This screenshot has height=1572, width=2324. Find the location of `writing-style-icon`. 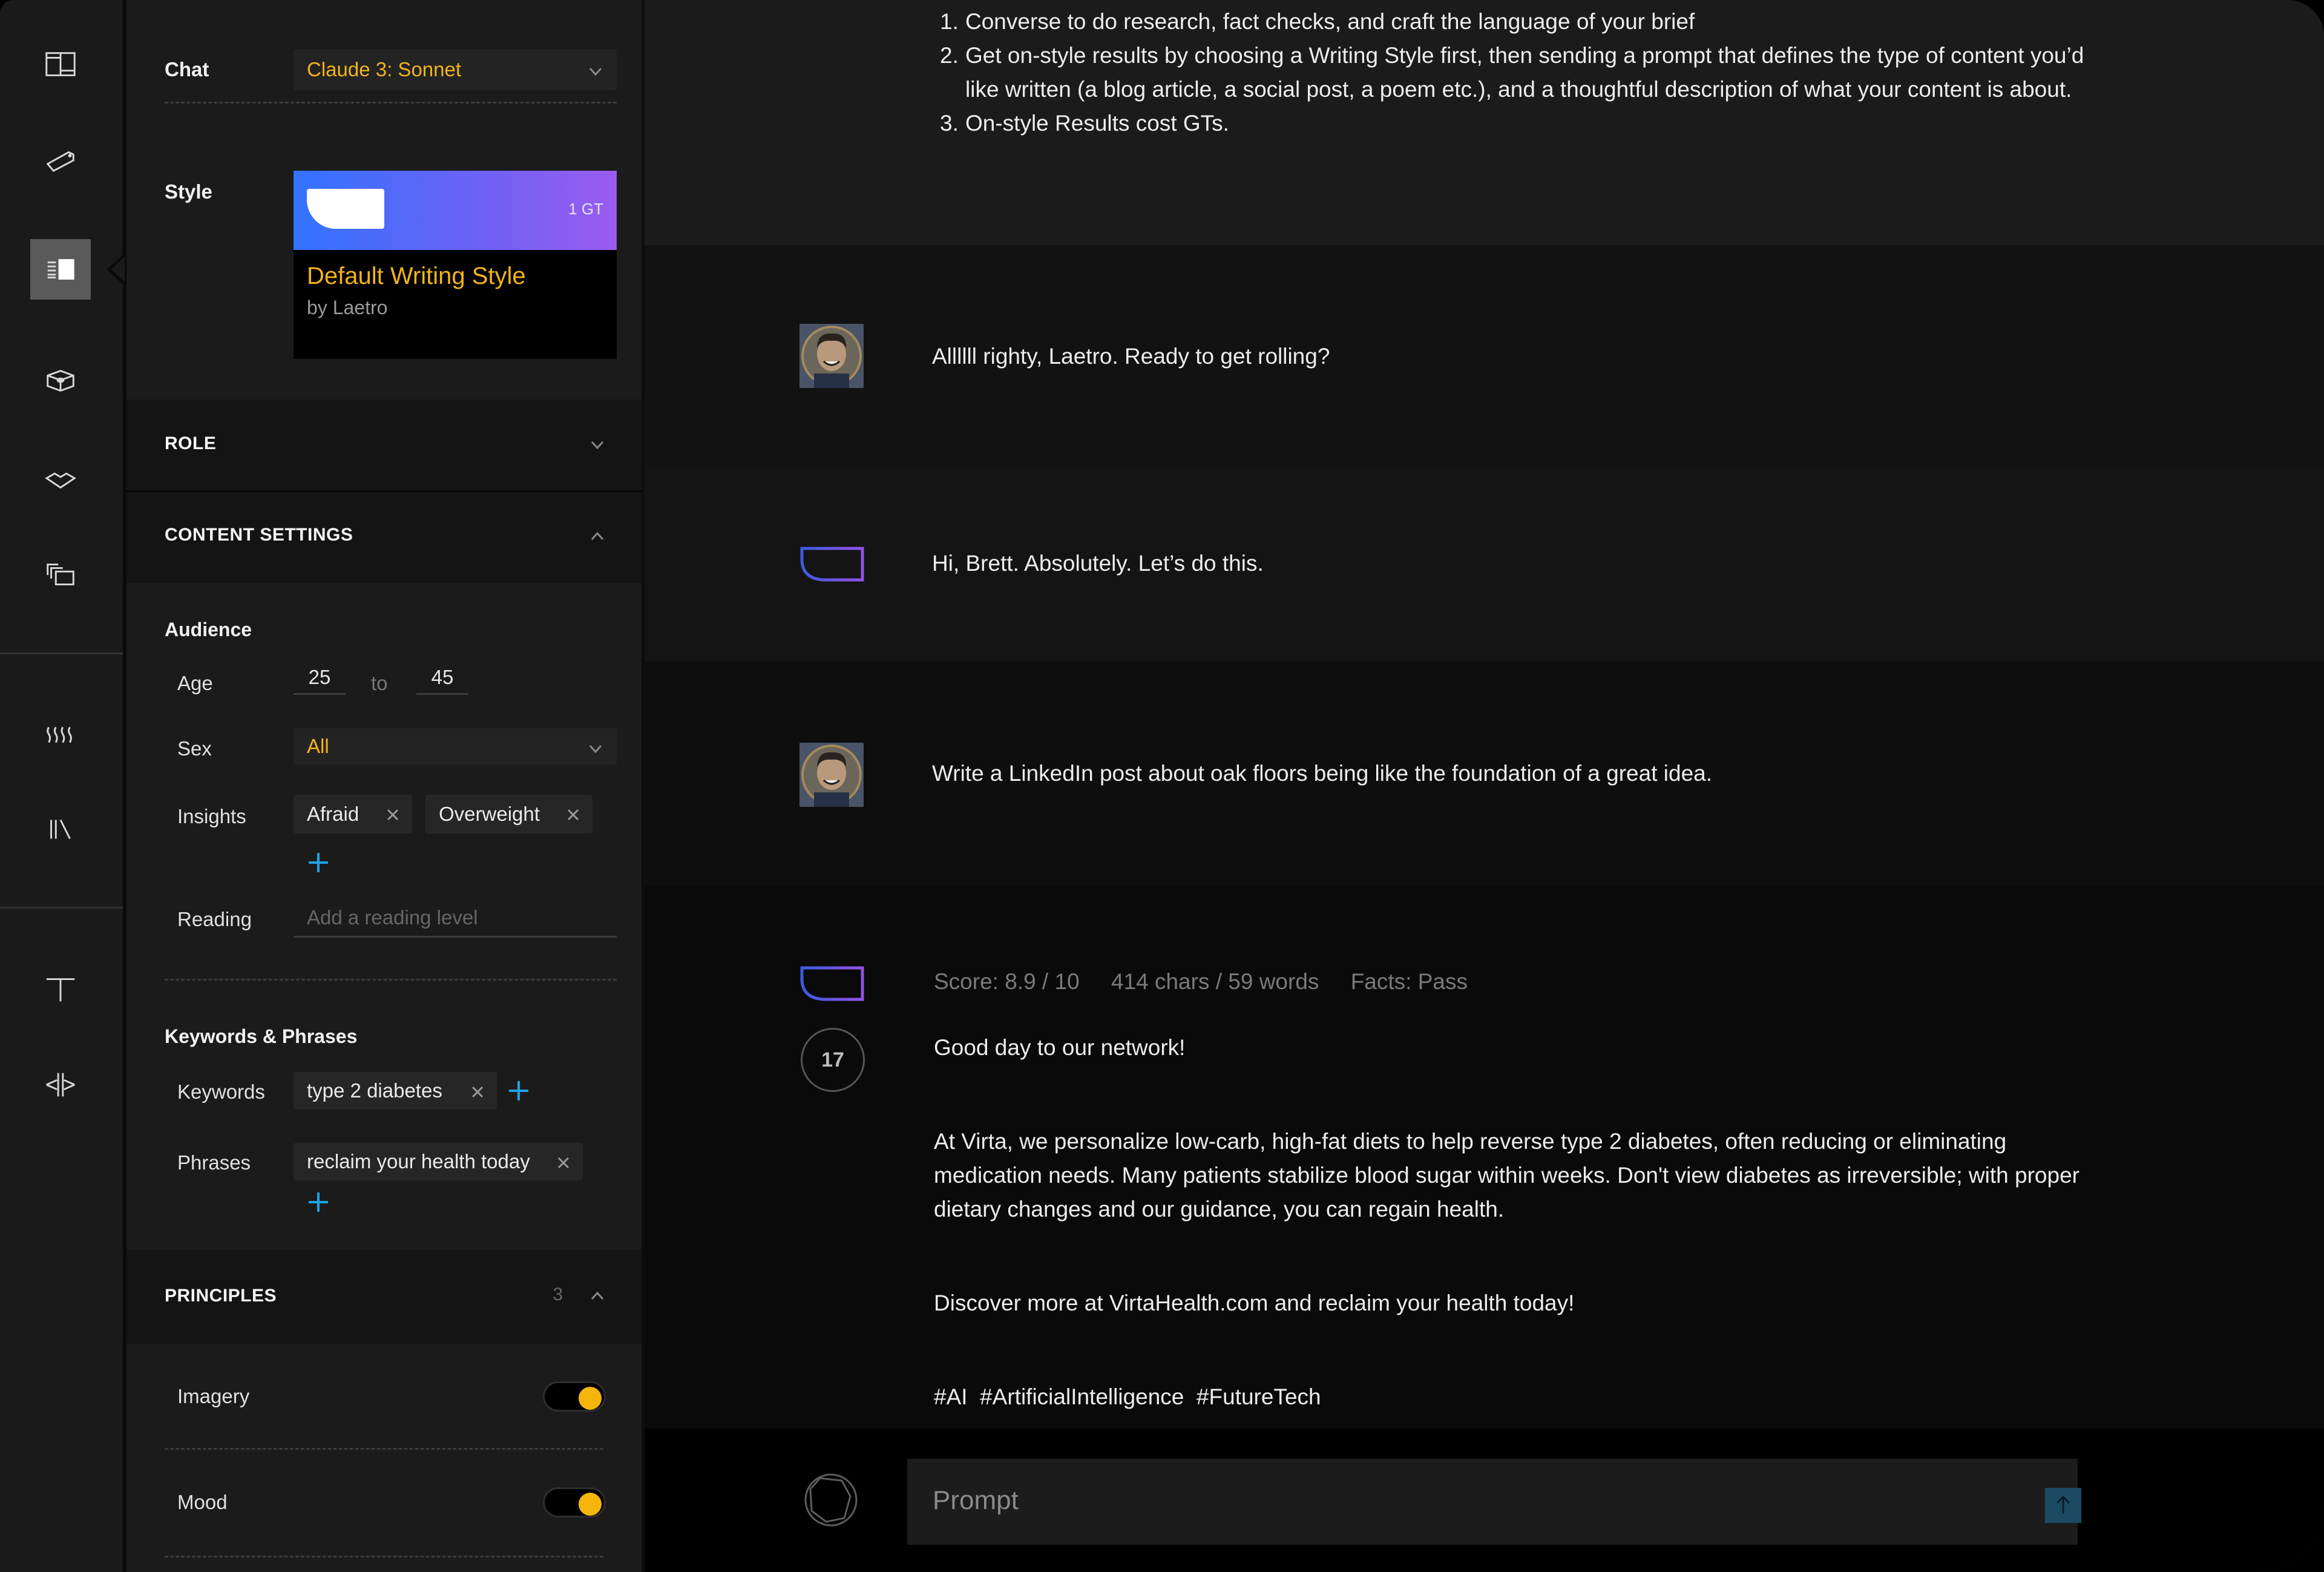

writing-style-icon is located at coordinates (60, 269).